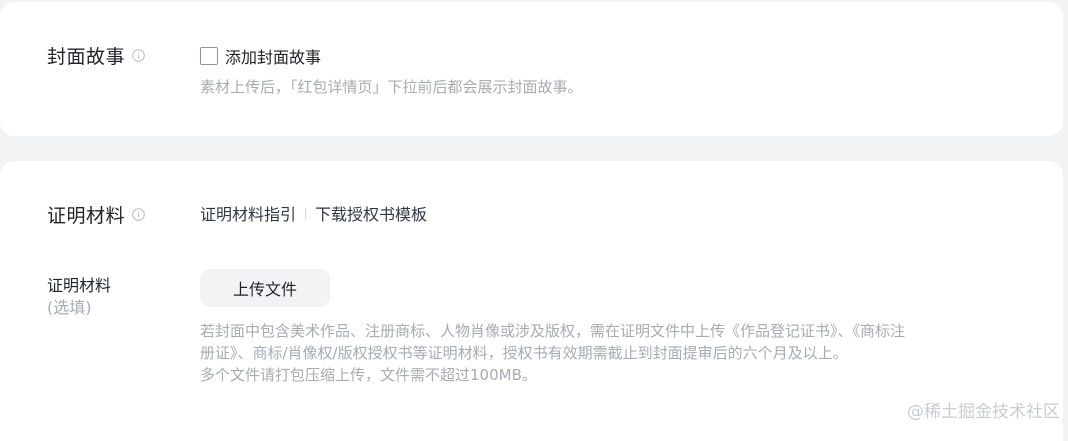 The width and height of the screenshot is (1068, 441). Describe the element at coordinates (69, 307) in the screenshot. I see `field-optional-text: (选填)` at that location.